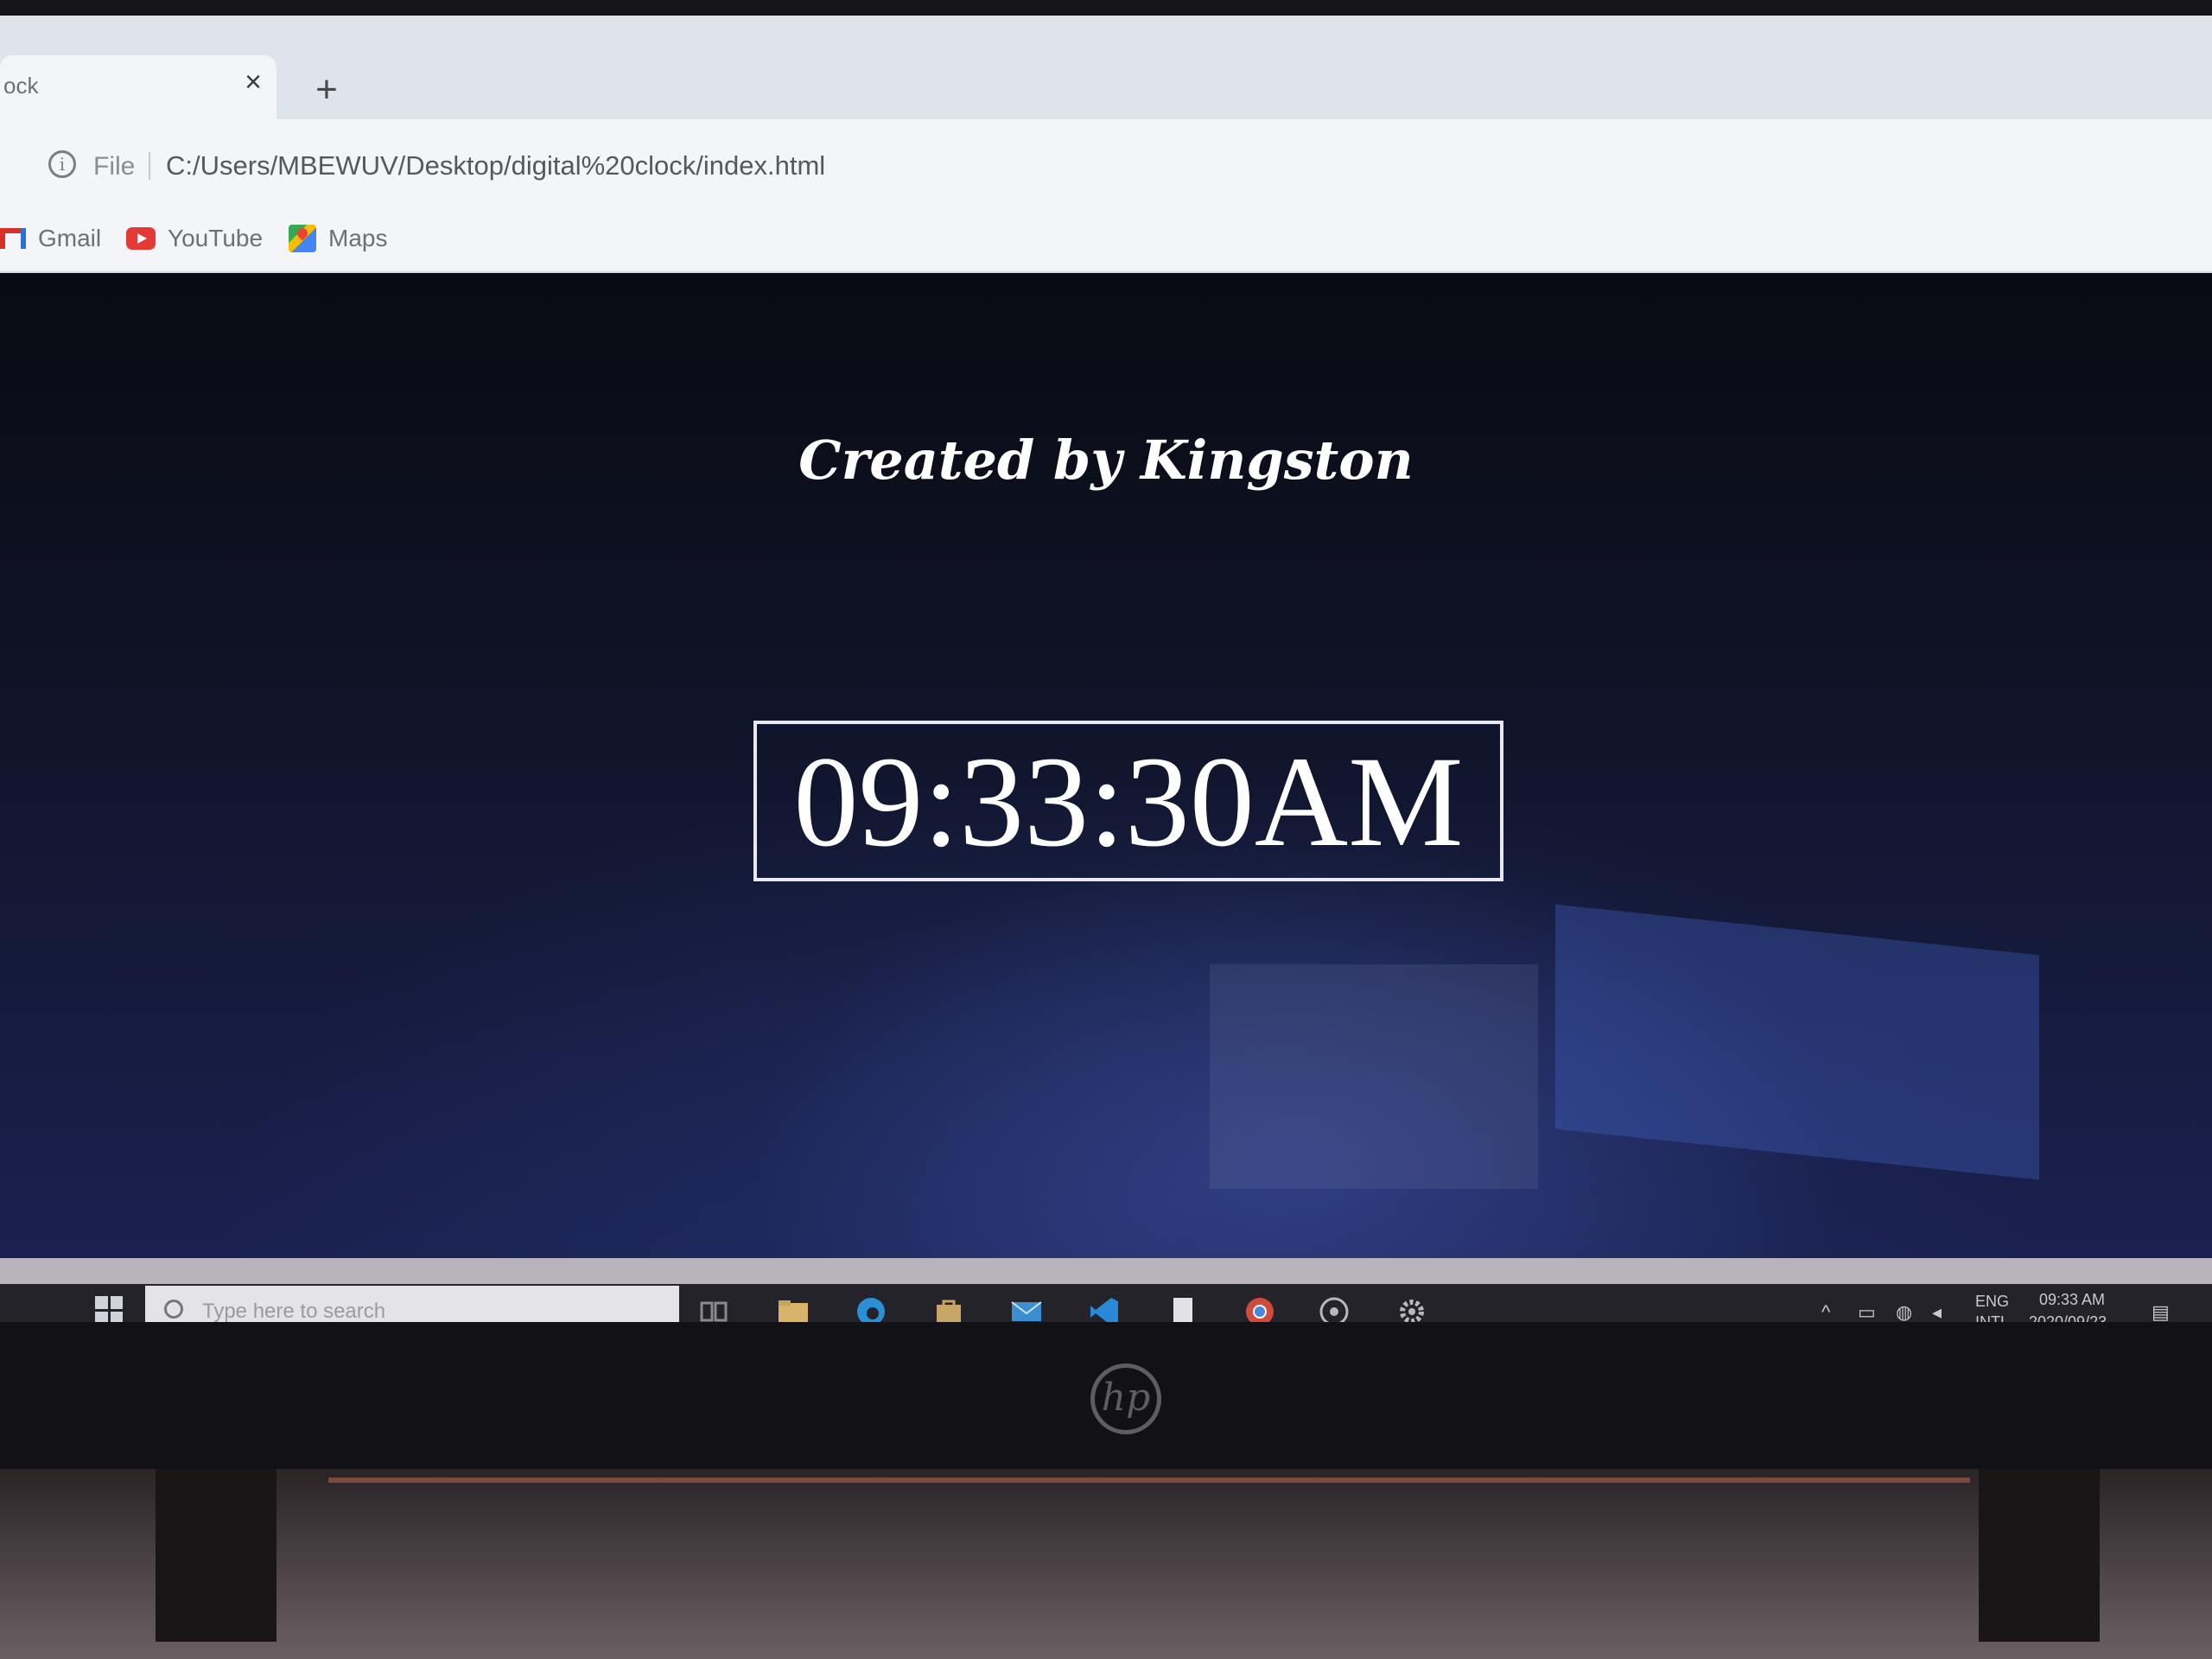  Describe the element at coordinates (1125, 1398) in the screenshot. I see `hp-logo: hp` at that location.